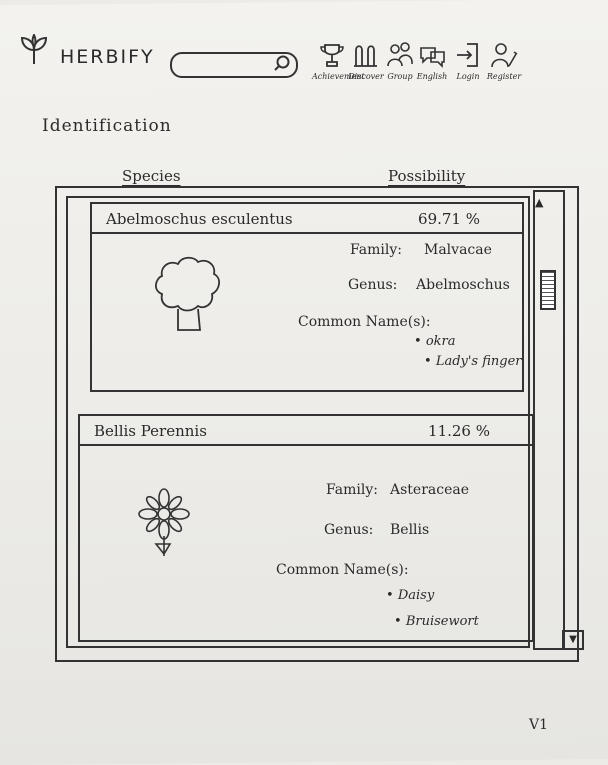 The width and height of the screenshot is (608, 765). What do you see at coordinates (307, 219) in the screenshot?
I see `result-card-header: Abelmoschus esculentus 69.71 %` at bounding box center [307, 219].